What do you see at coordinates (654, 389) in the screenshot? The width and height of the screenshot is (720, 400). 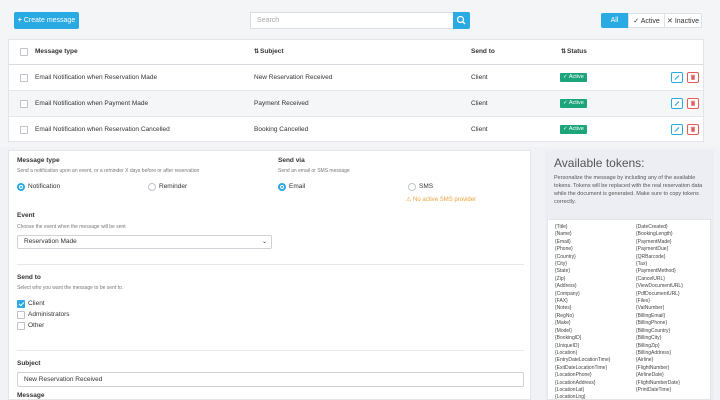 I see `token-item: {PrintDateTime}` at bounding box center [654, 389].